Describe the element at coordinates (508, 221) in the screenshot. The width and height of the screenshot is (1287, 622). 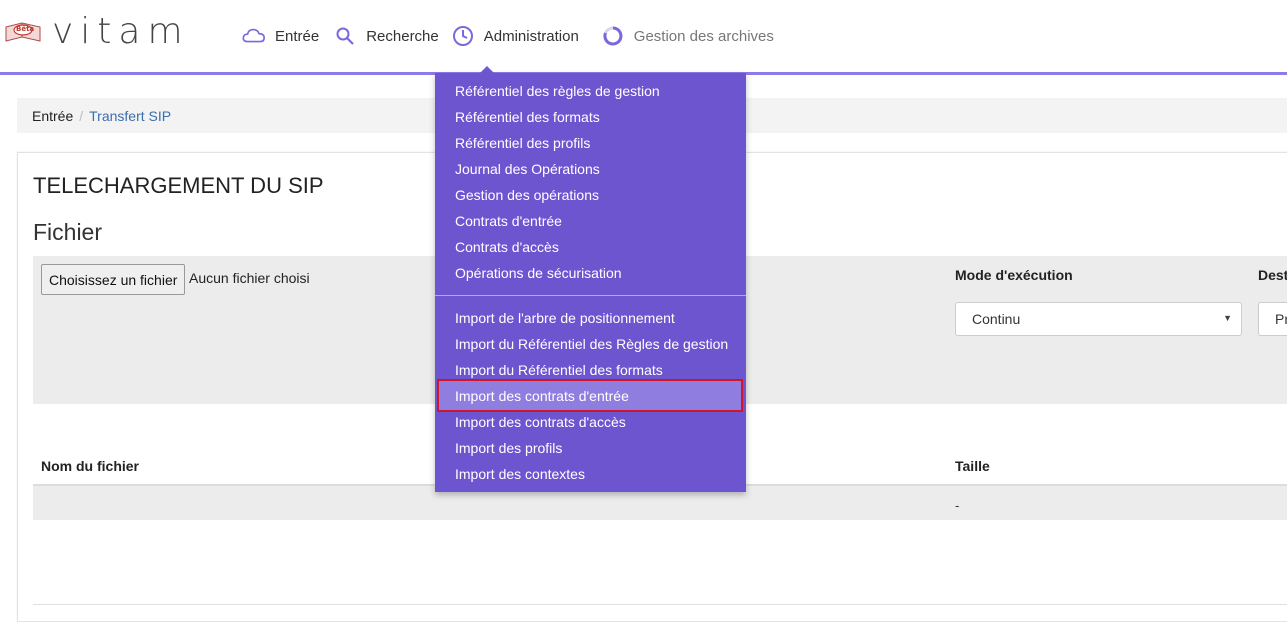
I see `menu-item-contrats-entree: Contrats d'entrée` at that location.